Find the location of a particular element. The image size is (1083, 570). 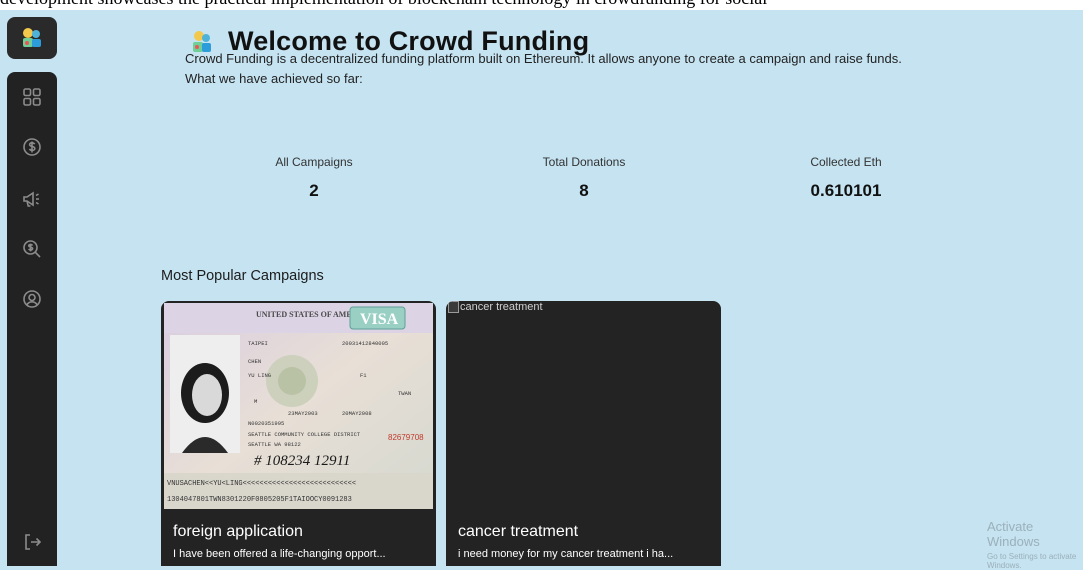

stat-value: 2 is located at coordinates (314, 190).